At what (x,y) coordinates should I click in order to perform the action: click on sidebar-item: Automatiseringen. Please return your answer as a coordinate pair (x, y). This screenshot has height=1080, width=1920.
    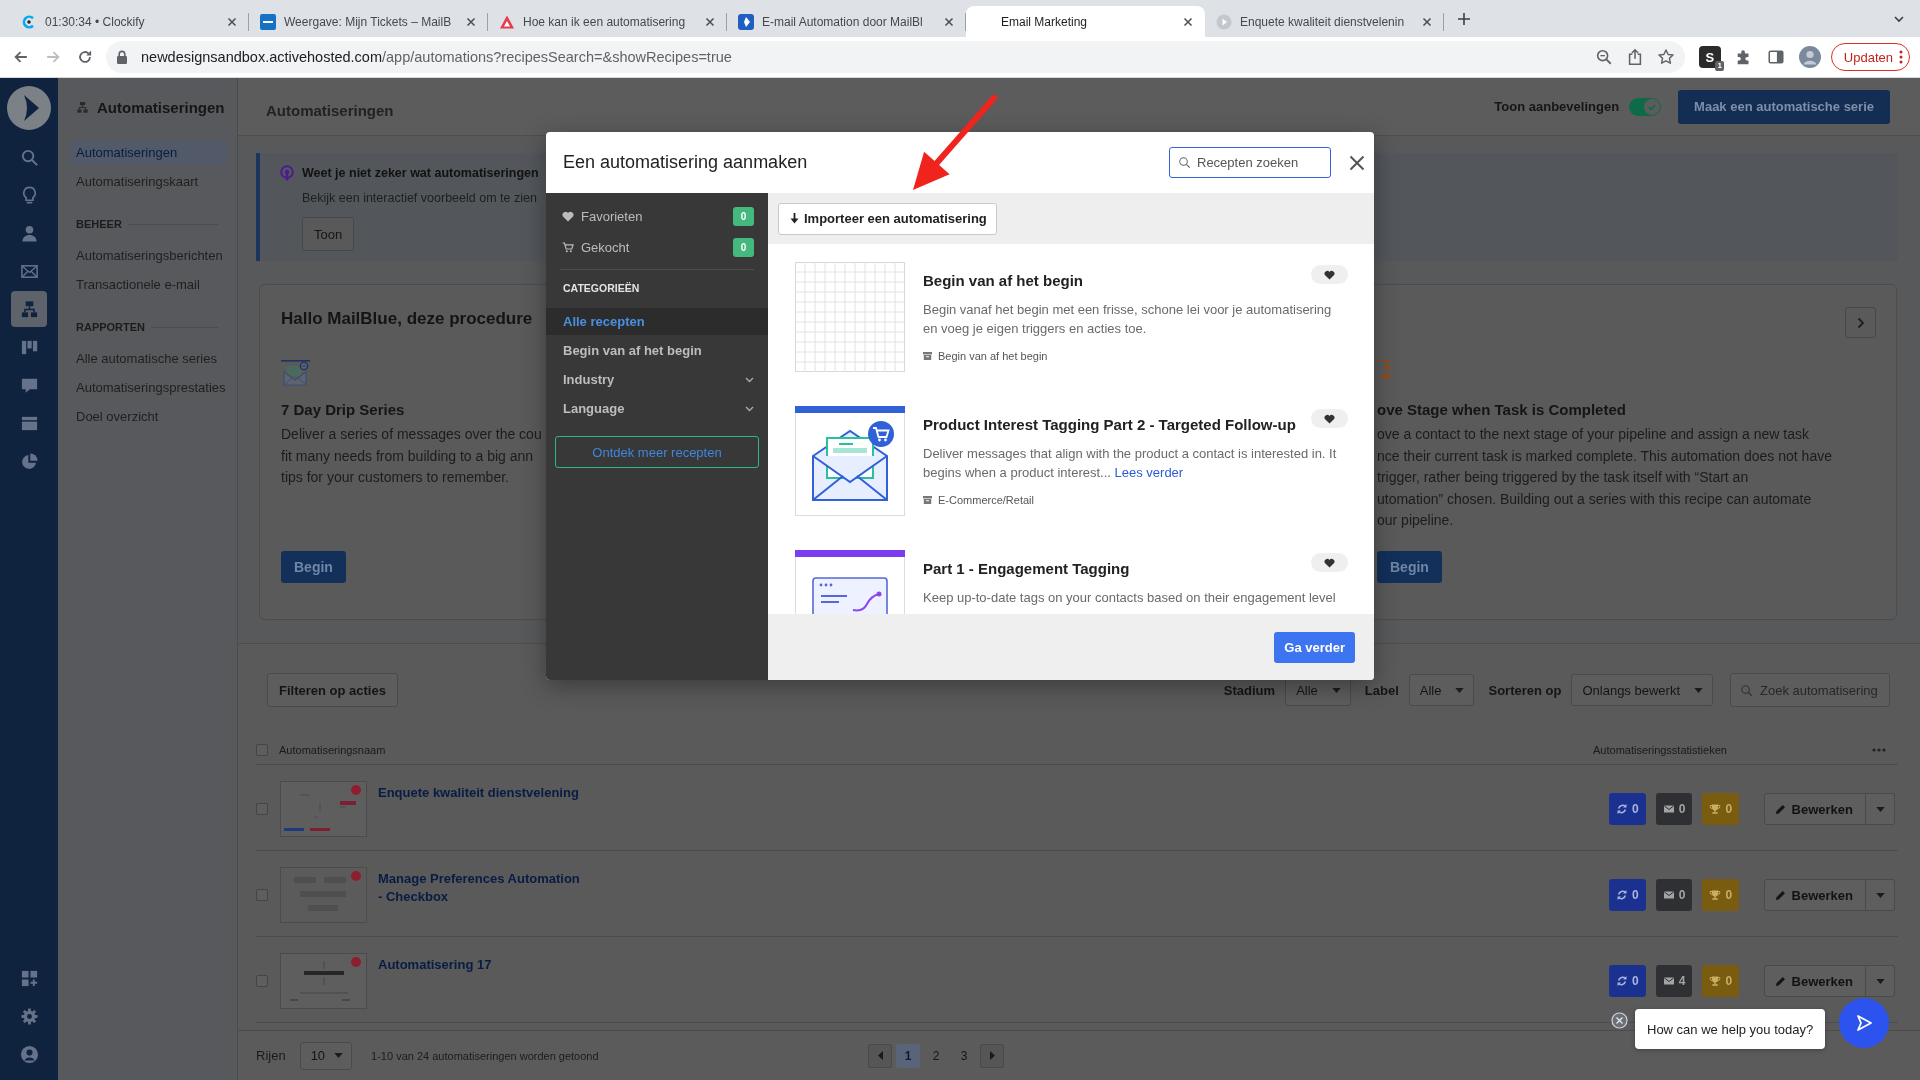
    Looking at the image, I should click on (148, 153).